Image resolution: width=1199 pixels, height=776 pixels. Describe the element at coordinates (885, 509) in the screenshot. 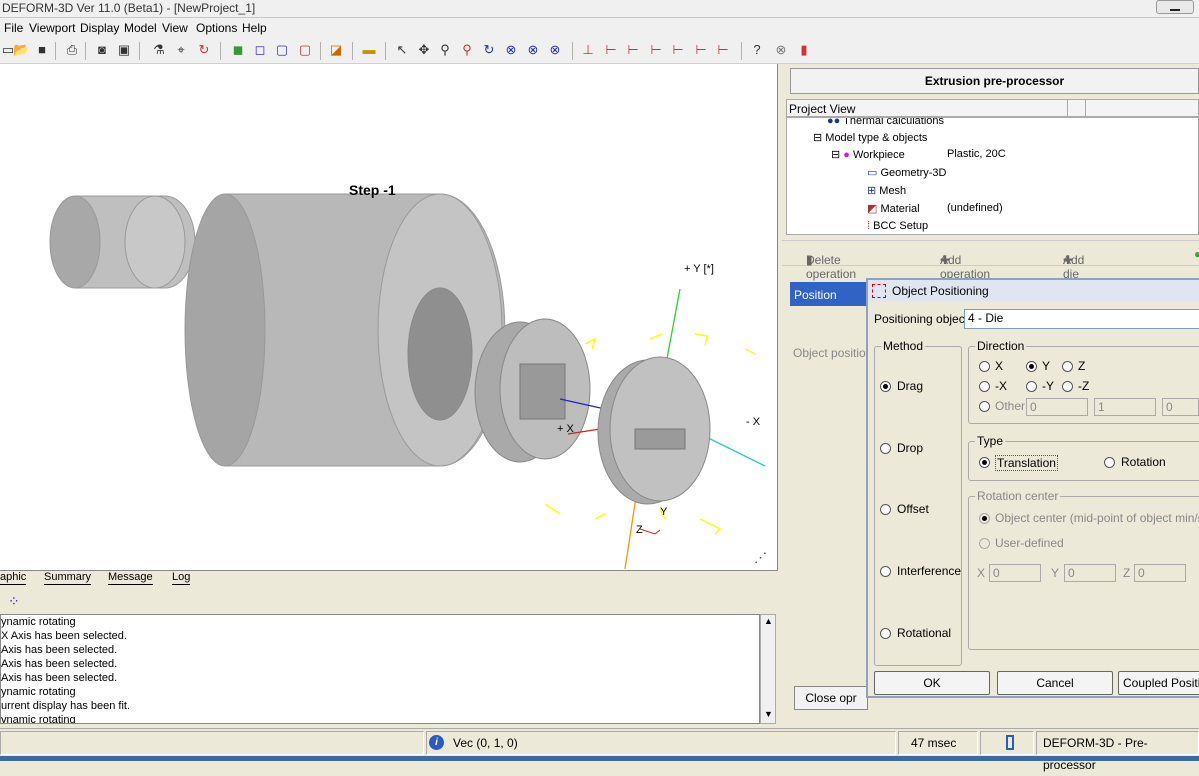

I see `method-offset-radio` at that location.